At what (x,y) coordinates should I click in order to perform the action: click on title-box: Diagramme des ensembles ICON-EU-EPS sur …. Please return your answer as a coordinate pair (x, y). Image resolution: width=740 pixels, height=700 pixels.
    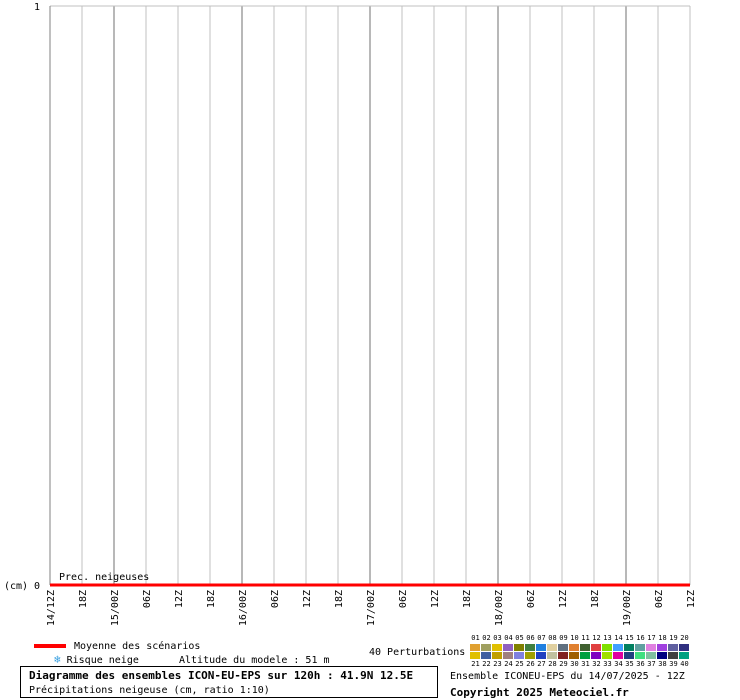
    Looking at the image, I should click on (229, 682).